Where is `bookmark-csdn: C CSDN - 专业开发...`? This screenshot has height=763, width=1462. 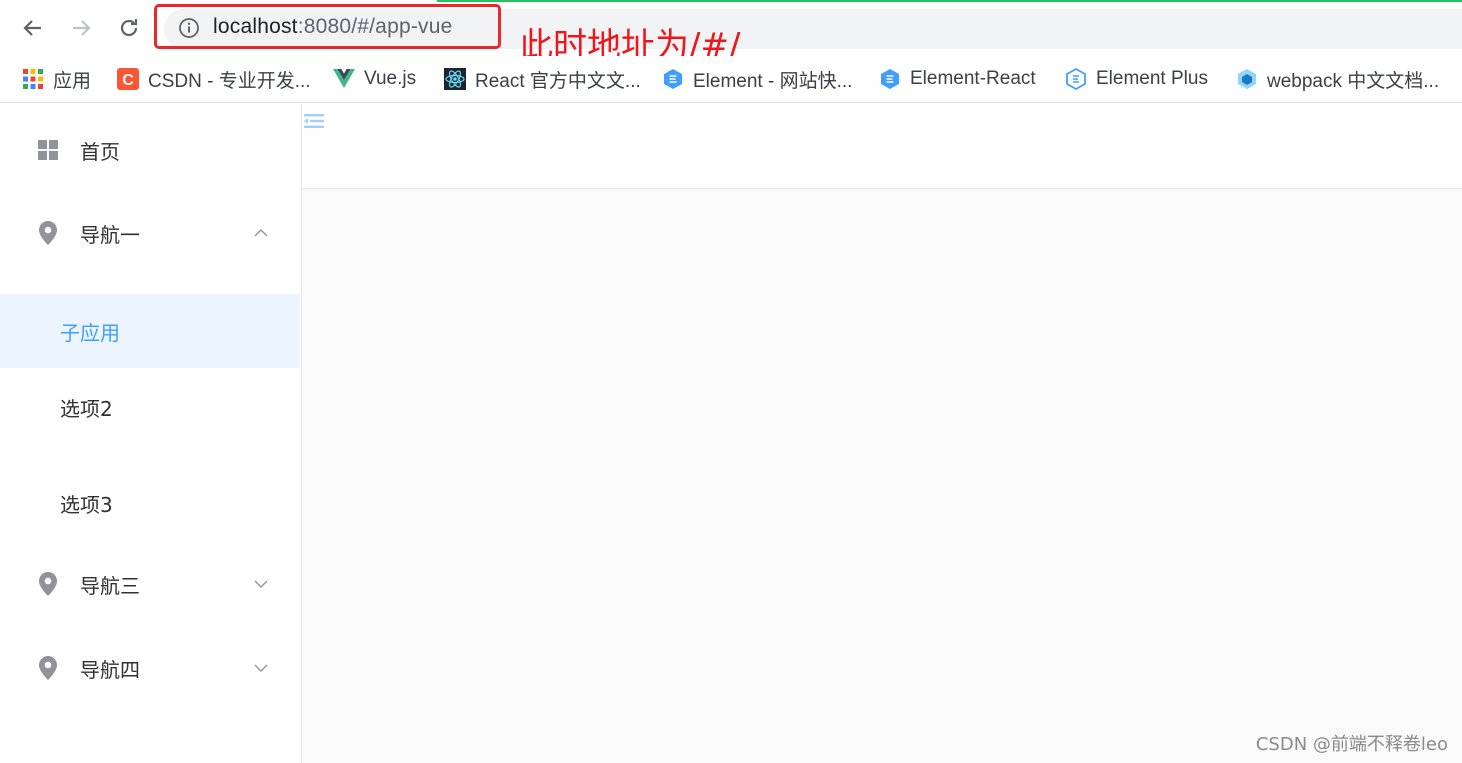 bookmark-csdn: C CSDN - 专业开发... is located at coordinates (214, 79).